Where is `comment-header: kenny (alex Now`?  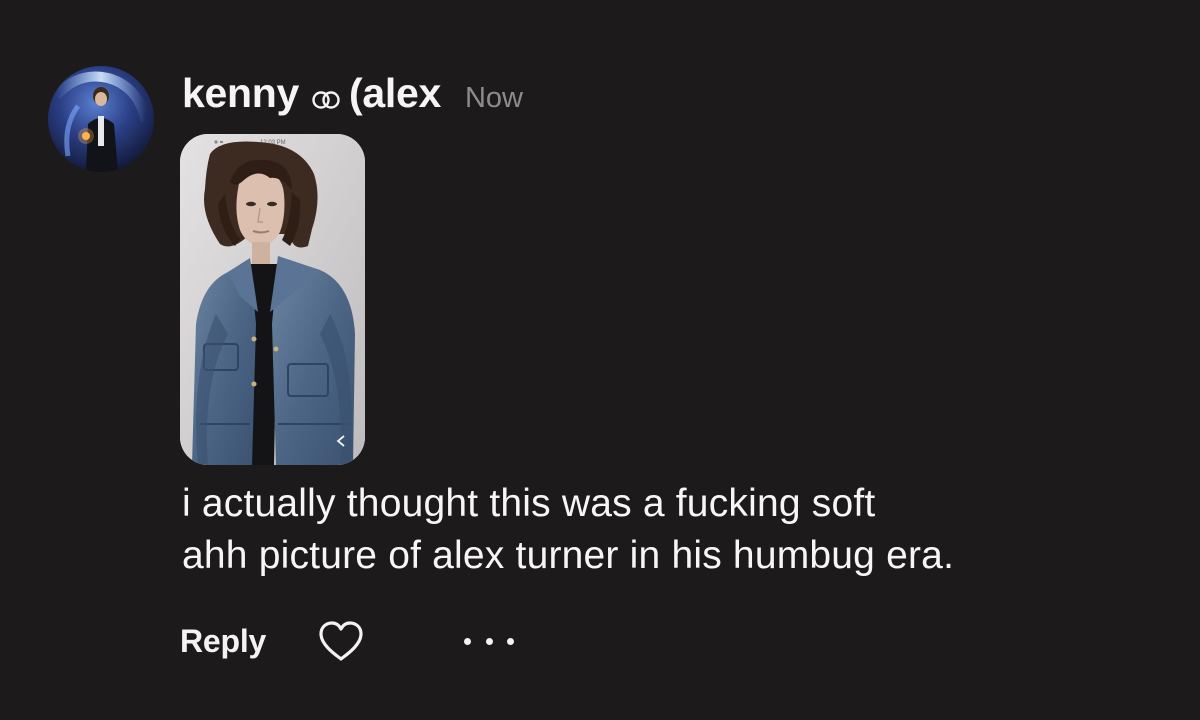 comment-header: kenny (alex Now is located at coordinates (352, 98).